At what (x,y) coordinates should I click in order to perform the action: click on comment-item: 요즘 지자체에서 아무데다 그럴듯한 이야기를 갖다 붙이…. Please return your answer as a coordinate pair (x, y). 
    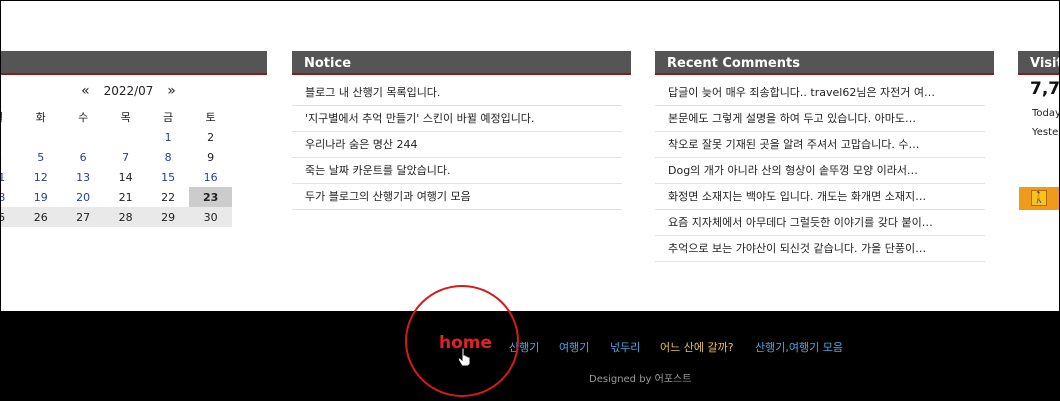
    Looking at the image, I should click on (820, 223).